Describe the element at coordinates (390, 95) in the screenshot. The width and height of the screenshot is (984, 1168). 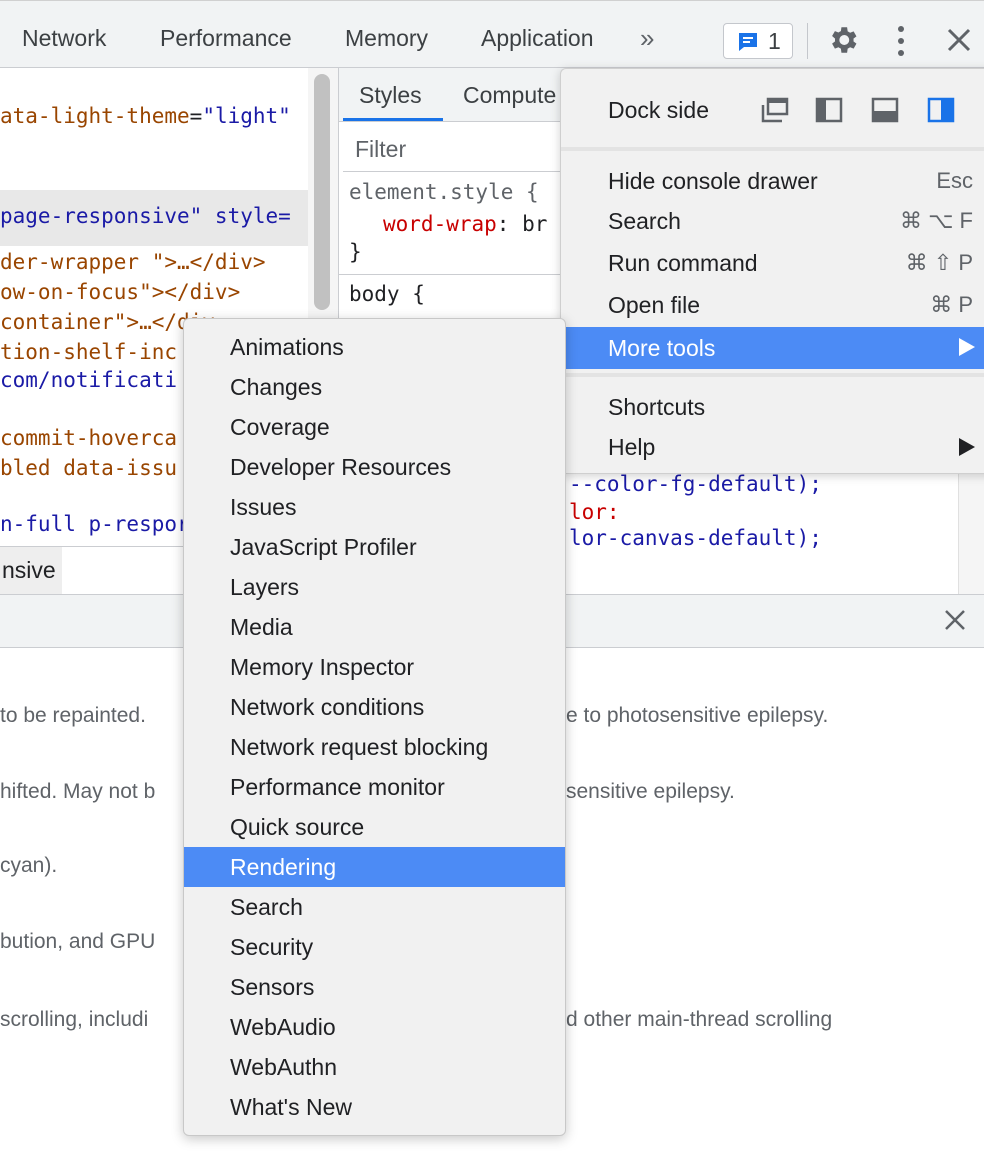
I see `tab-styles: Styles` at that location.